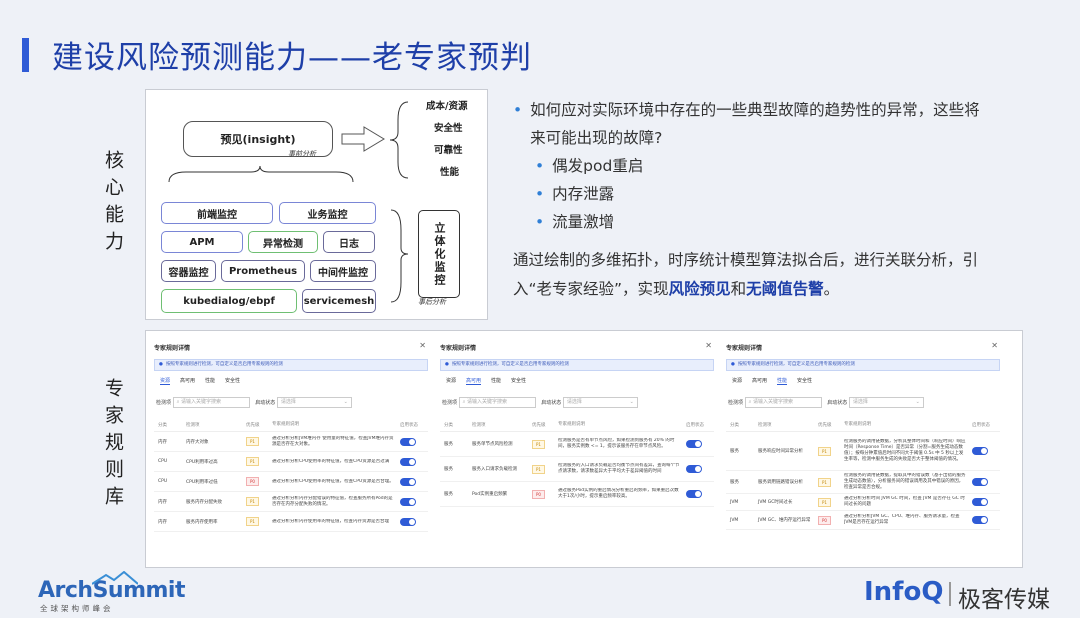 Image resolution: width=1080 pixels, height=618 pixels. What do you see at coordinates (197, 442) in the screenshot?
I see `cell-item: 内存大对象` at bounding box center [197, 442].